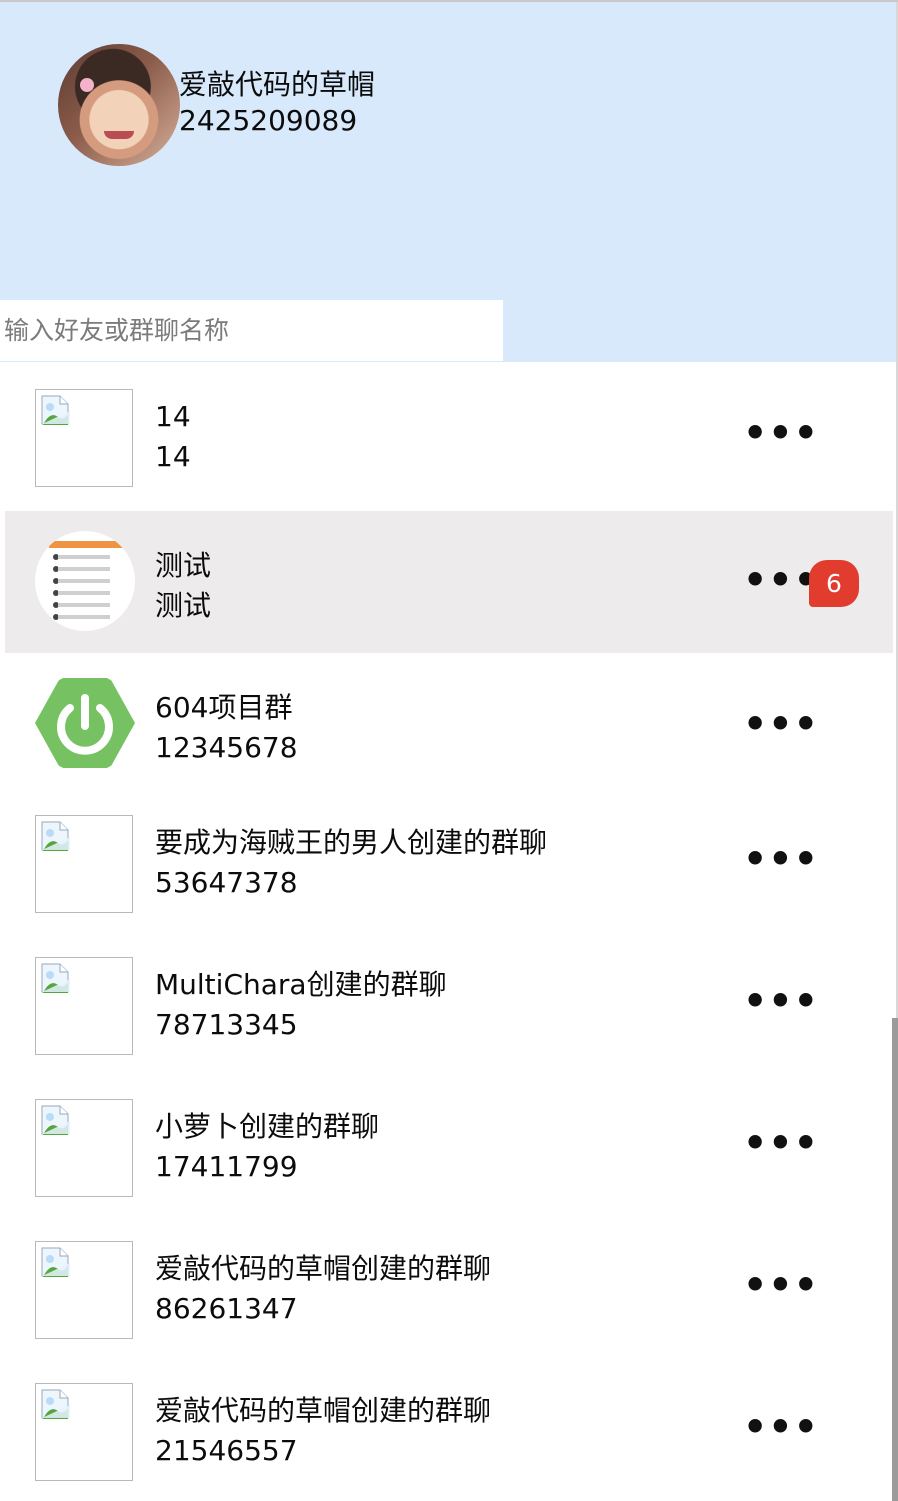 Image resolution: width=898 pixels, height=1501 pixels. Describe the element at coordinates (226, 882) in the screenshot. I see `chat-subtitle: 53647378` at that location.